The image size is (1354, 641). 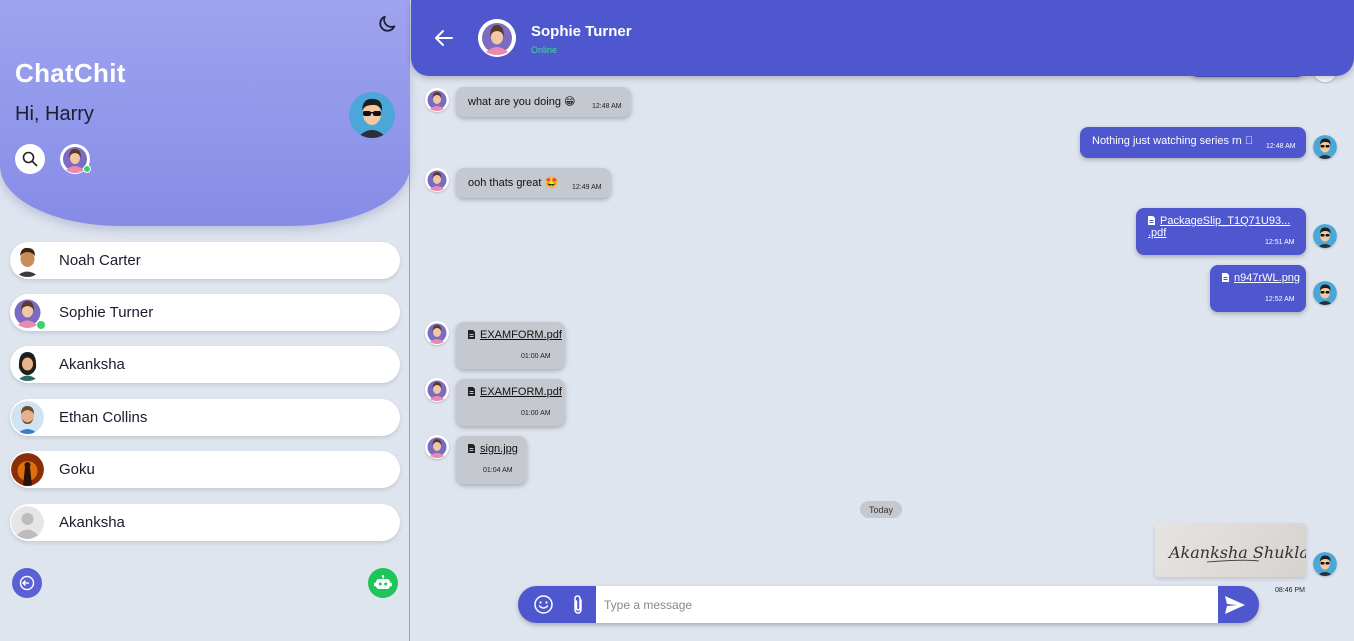 I want to click on file-name: PackageSlip_T1Q71U93... .pdf, so click(x=1219, y=227).